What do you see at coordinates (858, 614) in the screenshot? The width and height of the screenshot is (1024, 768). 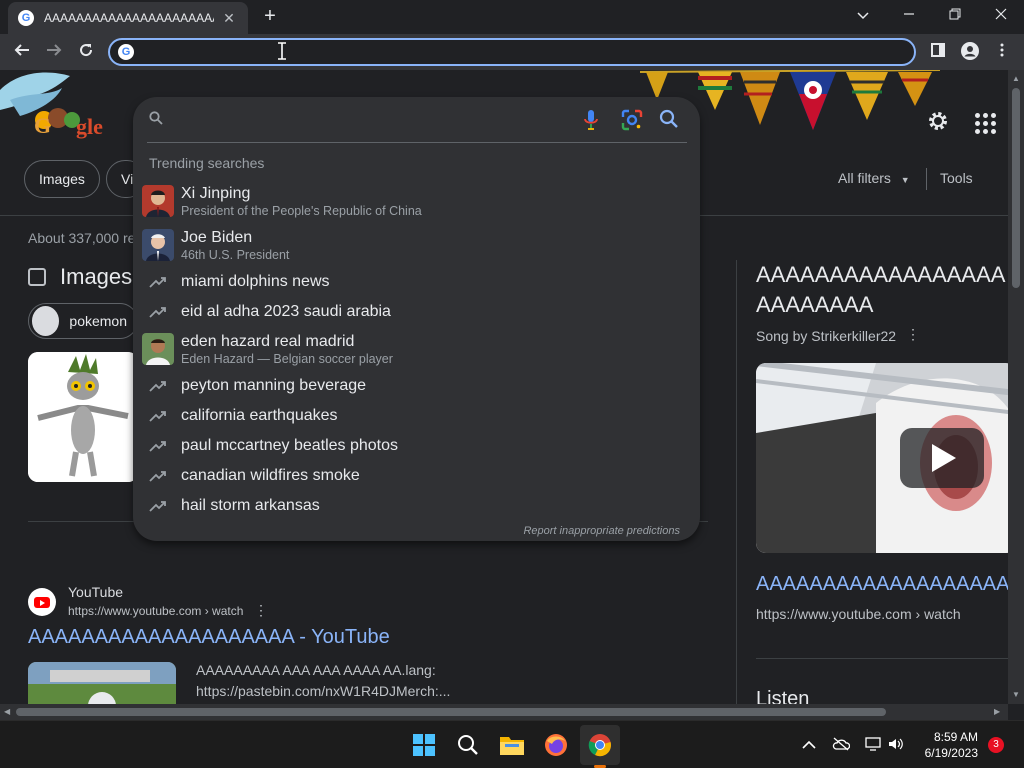 I see `kp-video-url: https://www.youtube.com › watch` at bounding box center [858, 614].